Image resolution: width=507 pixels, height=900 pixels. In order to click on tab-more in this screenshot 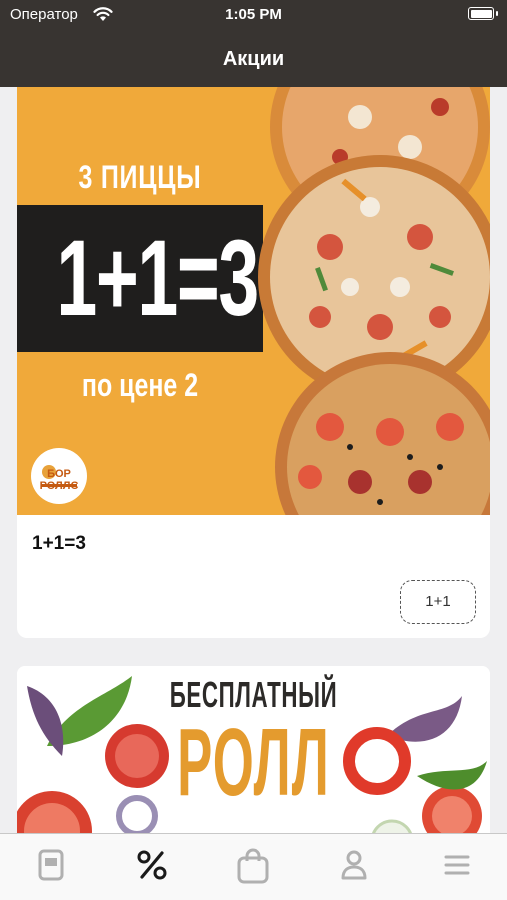, I will do `click(457, 866)`.